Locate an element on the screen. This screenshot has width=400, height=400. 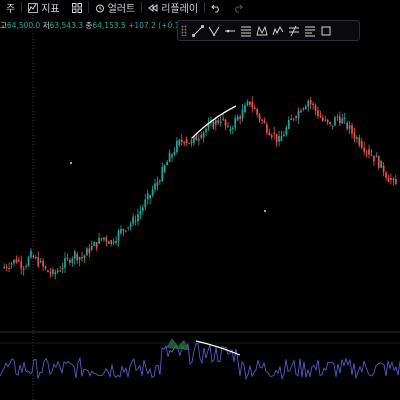
redo-icon is located at coordinates (238, 8).